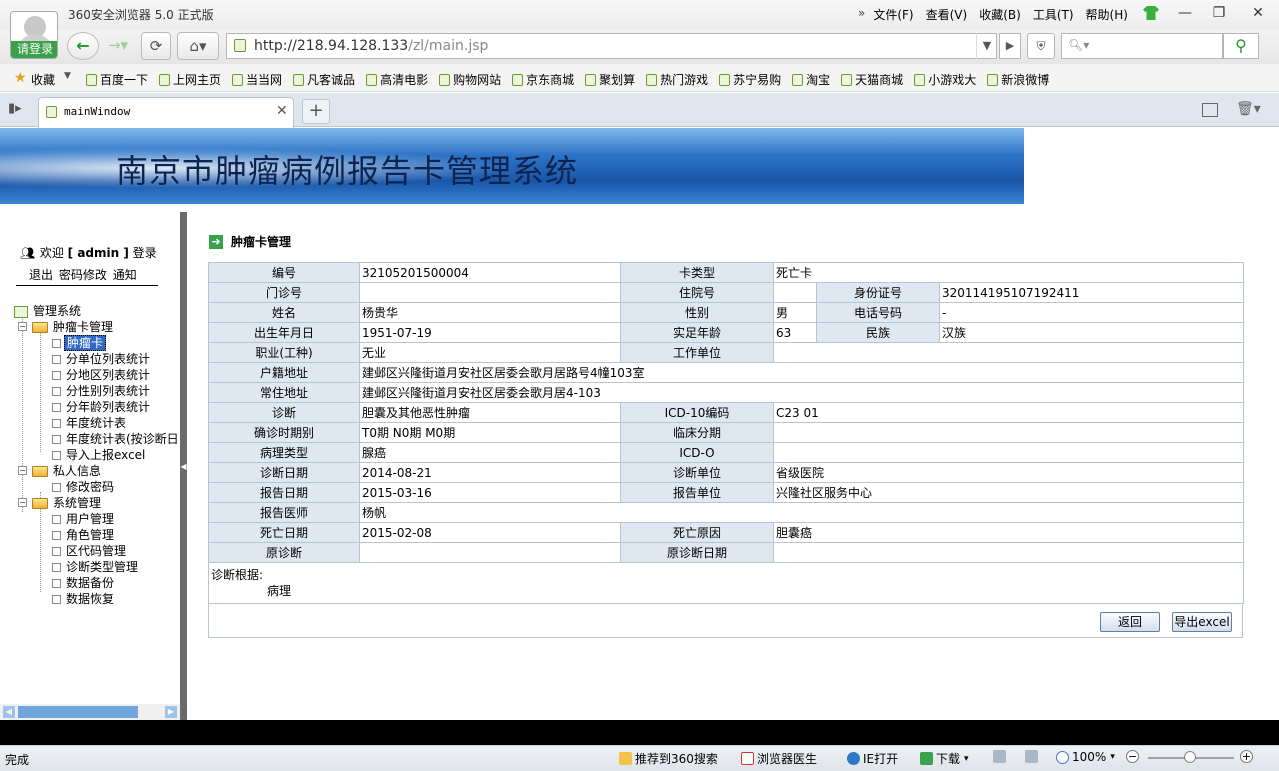 The width and height of the screenshot is (1279, 771). What do you see at coordinates (43, 79) in the screenshot?
I see `favorites-menu: 收藏` at bounding box center [43, 79].